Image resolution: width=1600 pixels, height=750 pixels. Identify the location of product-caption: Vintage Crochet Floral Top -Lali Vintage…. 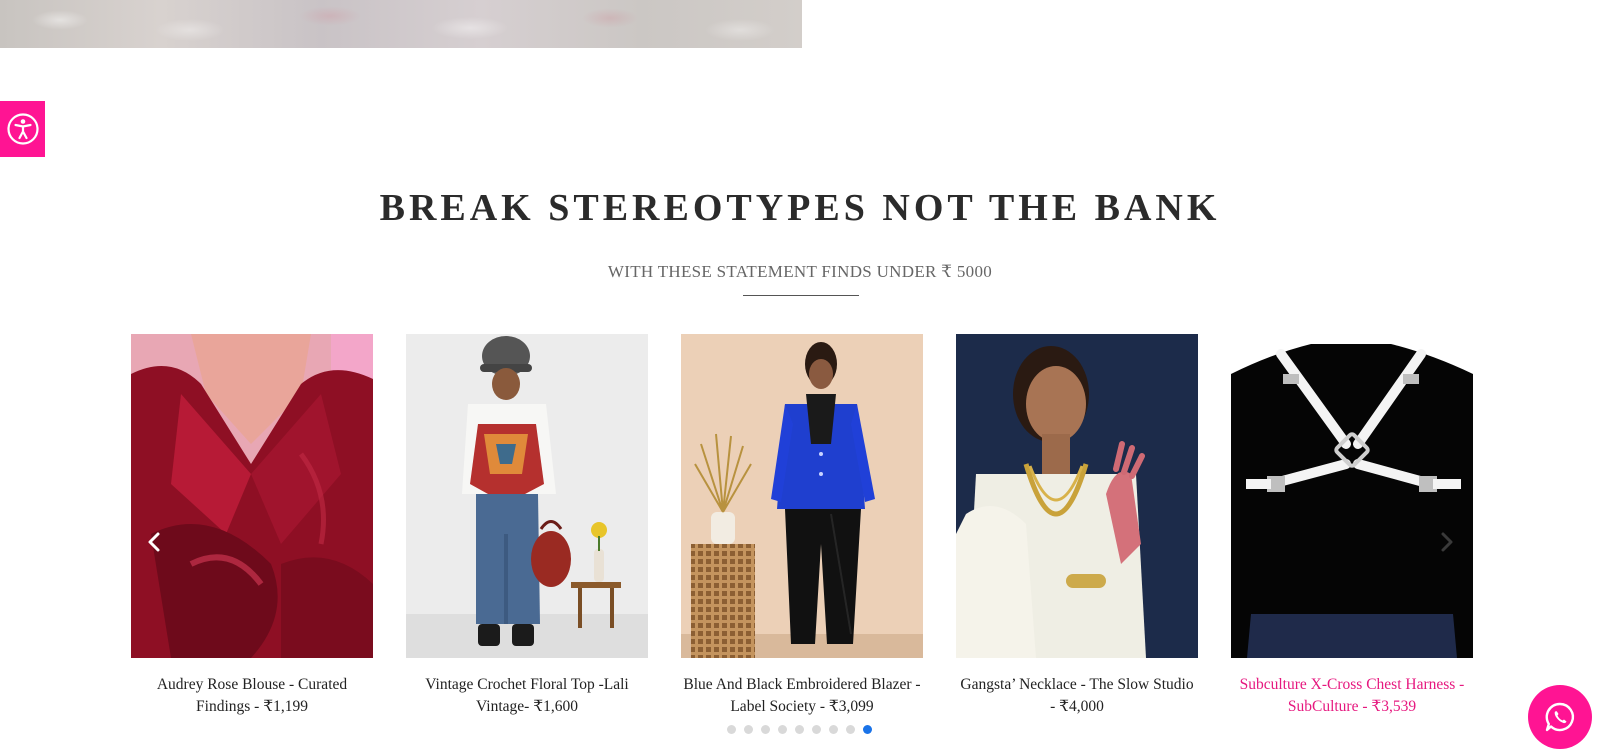
(527, 696).